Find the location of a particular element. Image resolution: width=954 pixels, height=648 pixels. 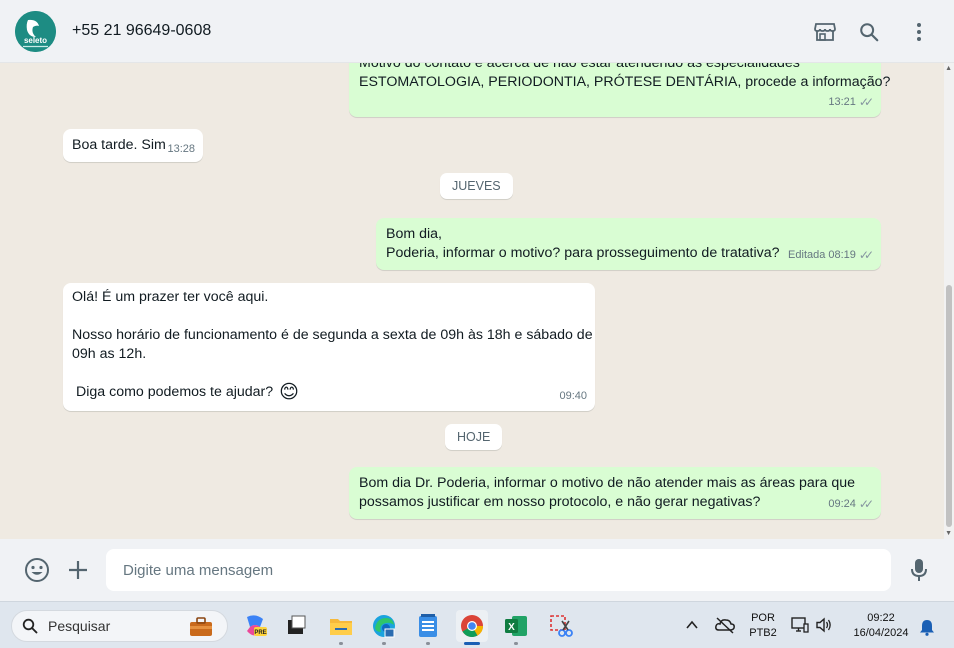

message-composer is located at coordinates (477, 570).